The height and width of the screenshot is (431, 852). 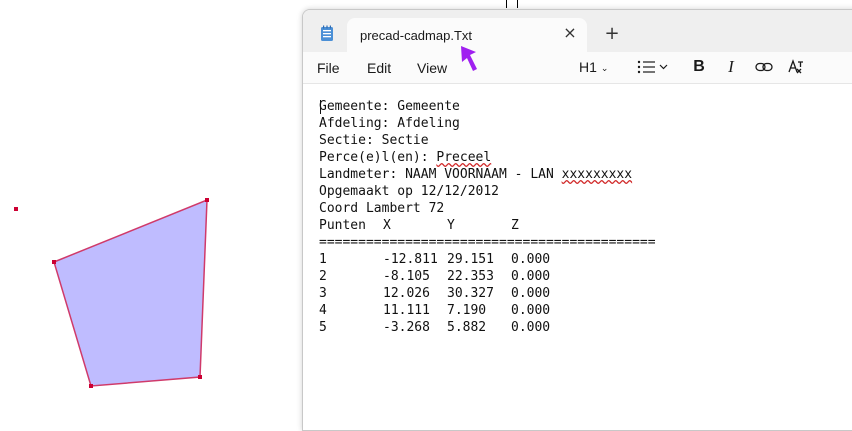 I want to click on point-id: 2, so click(x=323, y=276).